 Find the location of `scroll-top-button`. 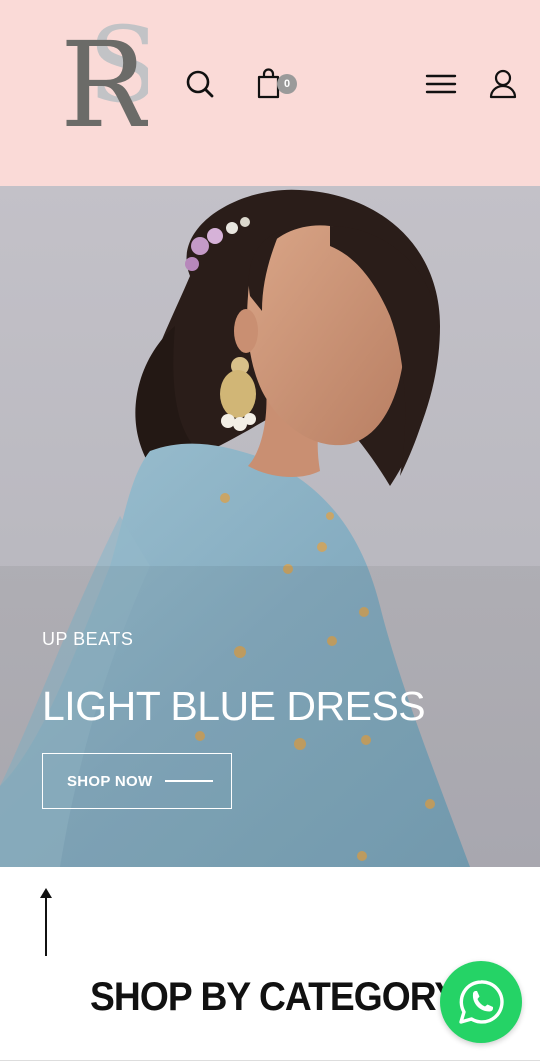

scroll-top-button is located at coordinates (46, 922).